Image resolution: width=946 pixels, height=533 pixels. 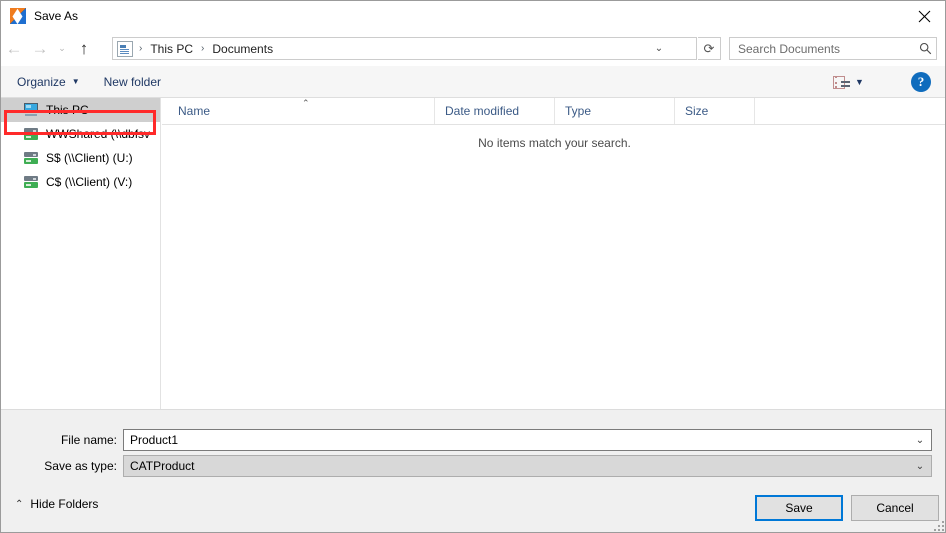 I want to click on resize-grip, so click(x=938, y=525).